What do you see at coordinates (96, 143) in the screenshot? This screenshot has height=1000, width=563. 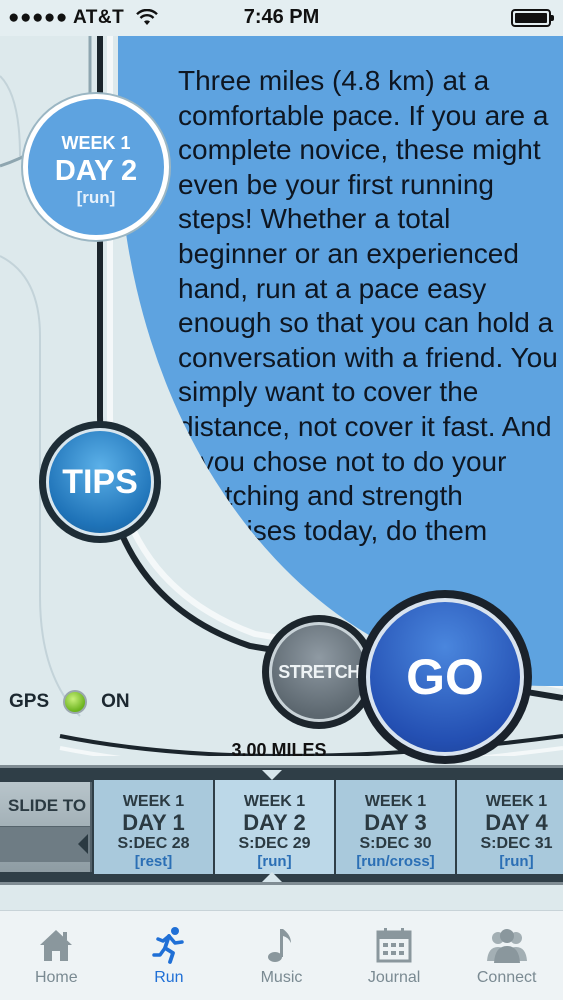 I see `badge-week: WEEK 1` at bounding box center [96, 143].